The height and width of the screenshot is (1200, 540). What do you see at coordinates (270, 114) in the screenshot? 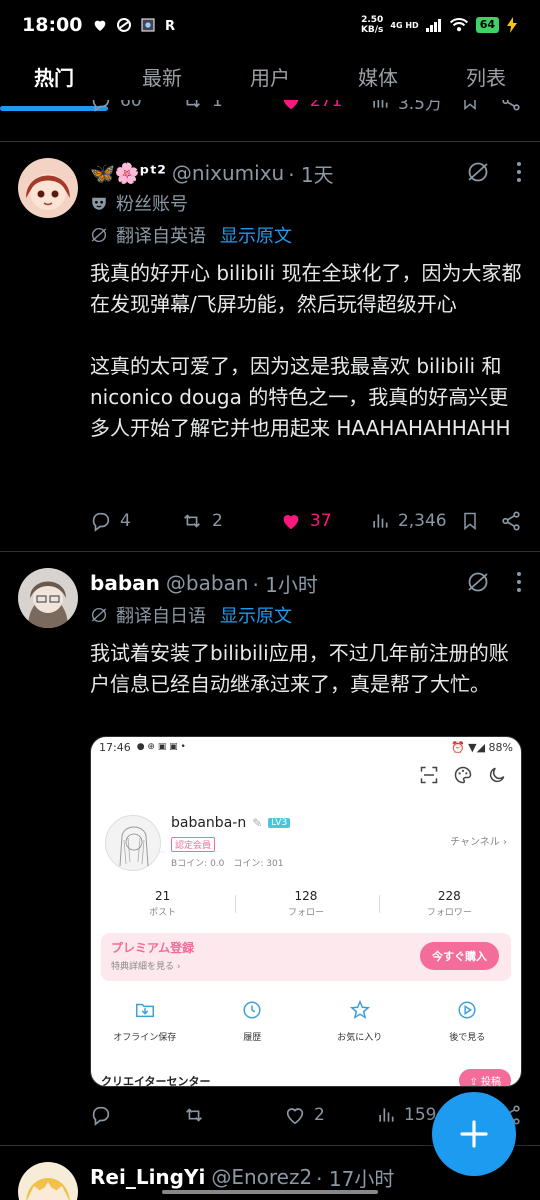
I see `previous-post-actions: 60 1 271 3.5万` at bounding box center [270, 114].